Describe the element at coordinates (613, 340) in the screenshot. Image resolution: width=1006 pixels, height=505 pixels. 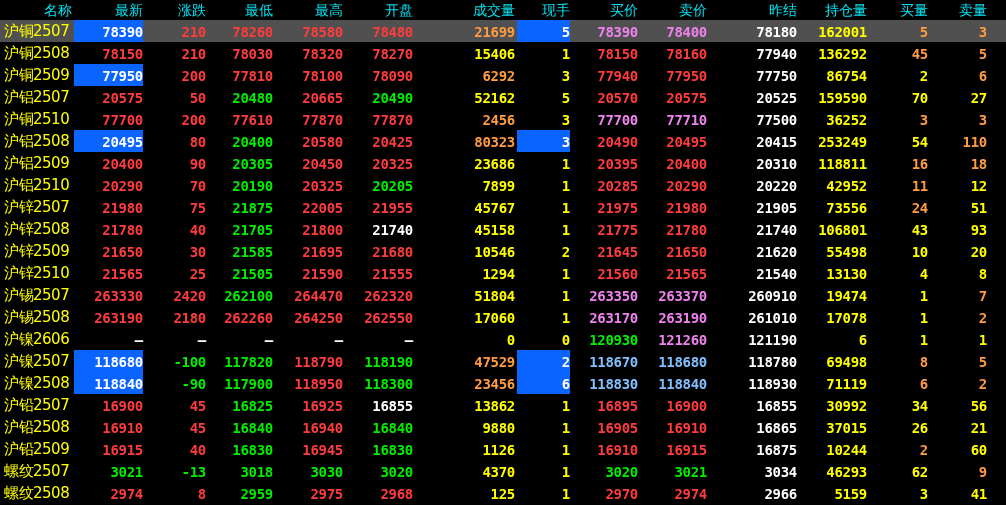
I see `table-cell: 120930` at that location.